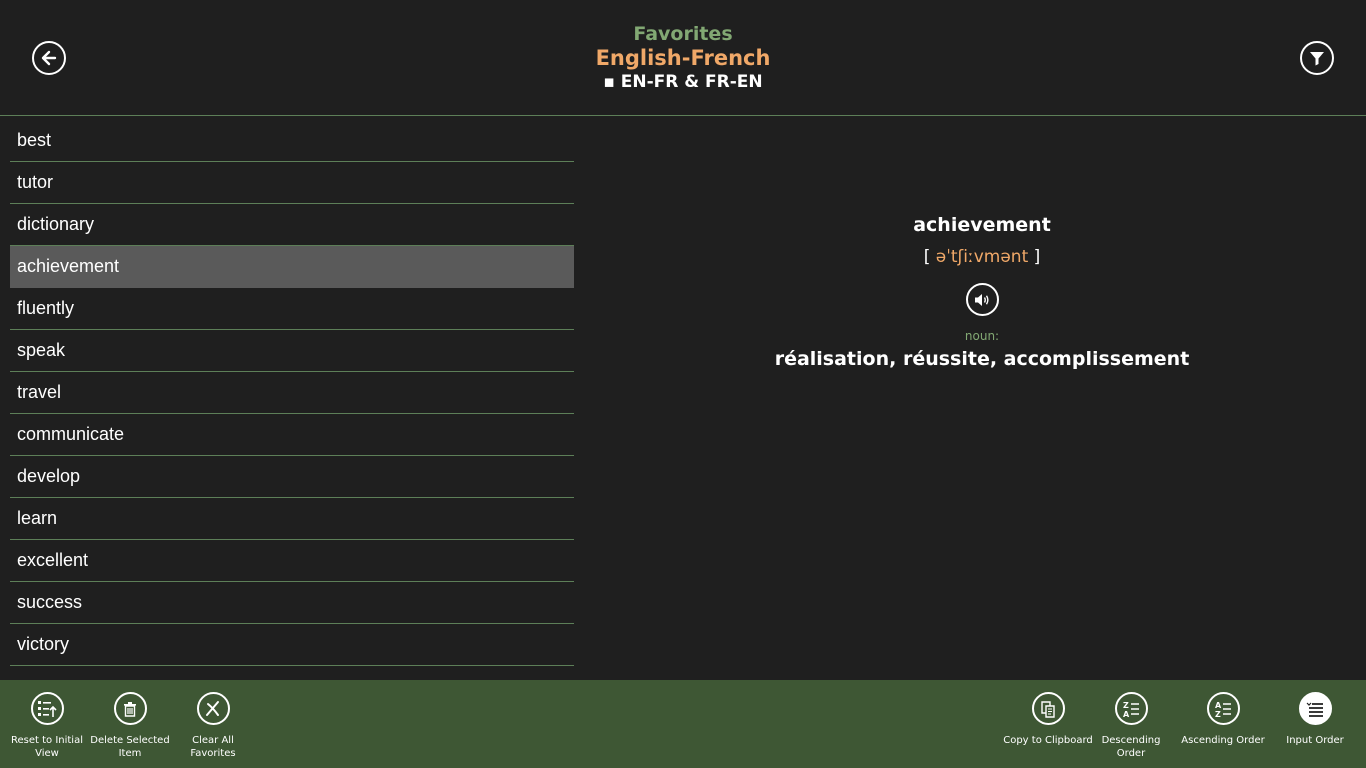 Image resolution: width=1366 pixels, height=768 pixels. Describe the element at coordinates (130, 709) in the screenshot. I see `trash-icon` at that location.